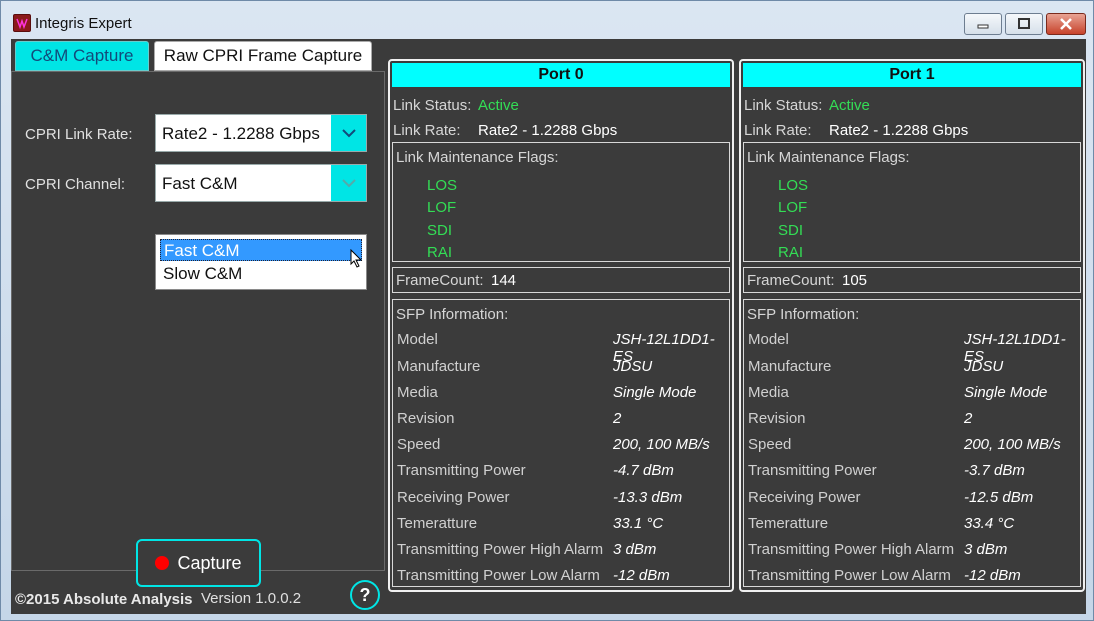  I want to click on sfp-key: Revision, so click(426, 418).